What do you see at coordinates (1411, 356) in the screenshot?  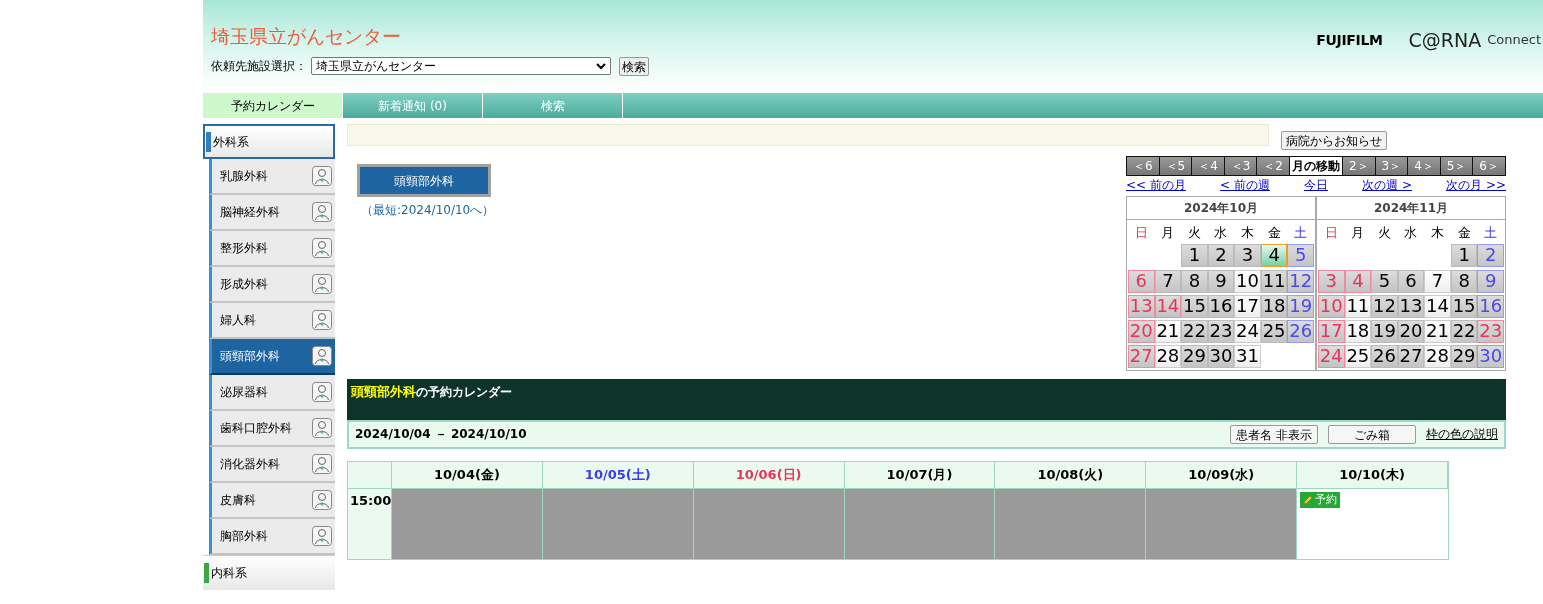 I see `calendar-day: 27` at bounding box center [1411, 356].